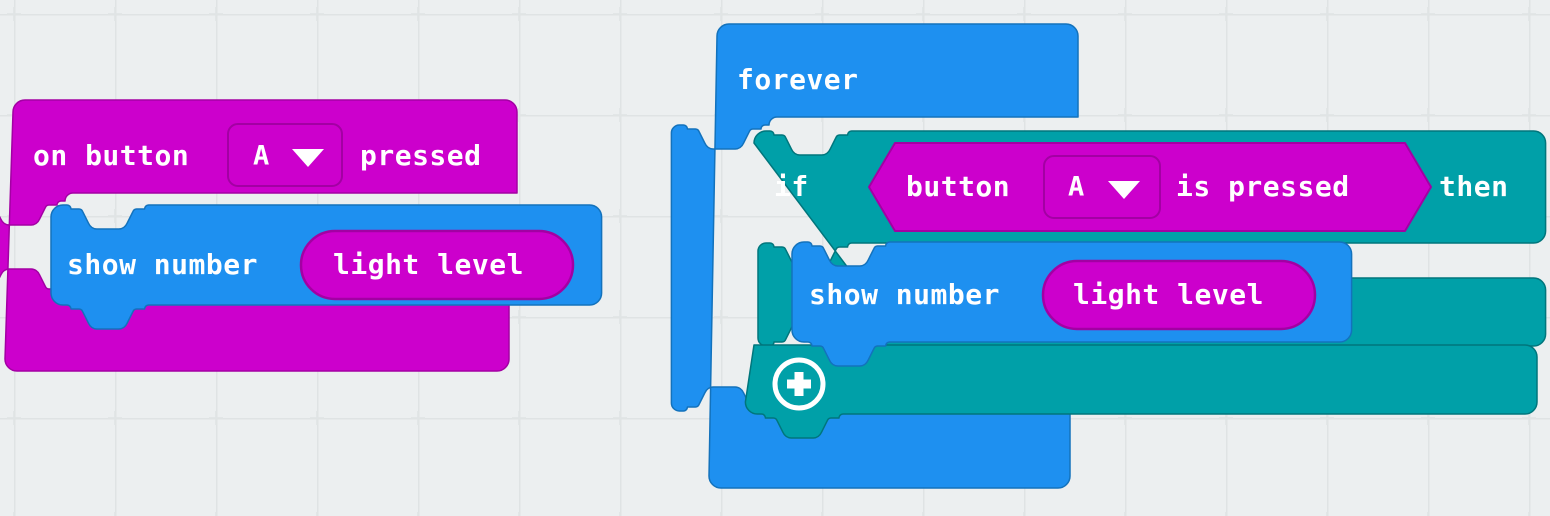  What do you see at coordinates (1473, 186) in the screenshot?
I see `then-label: then` at bounding box center [1473, 186].